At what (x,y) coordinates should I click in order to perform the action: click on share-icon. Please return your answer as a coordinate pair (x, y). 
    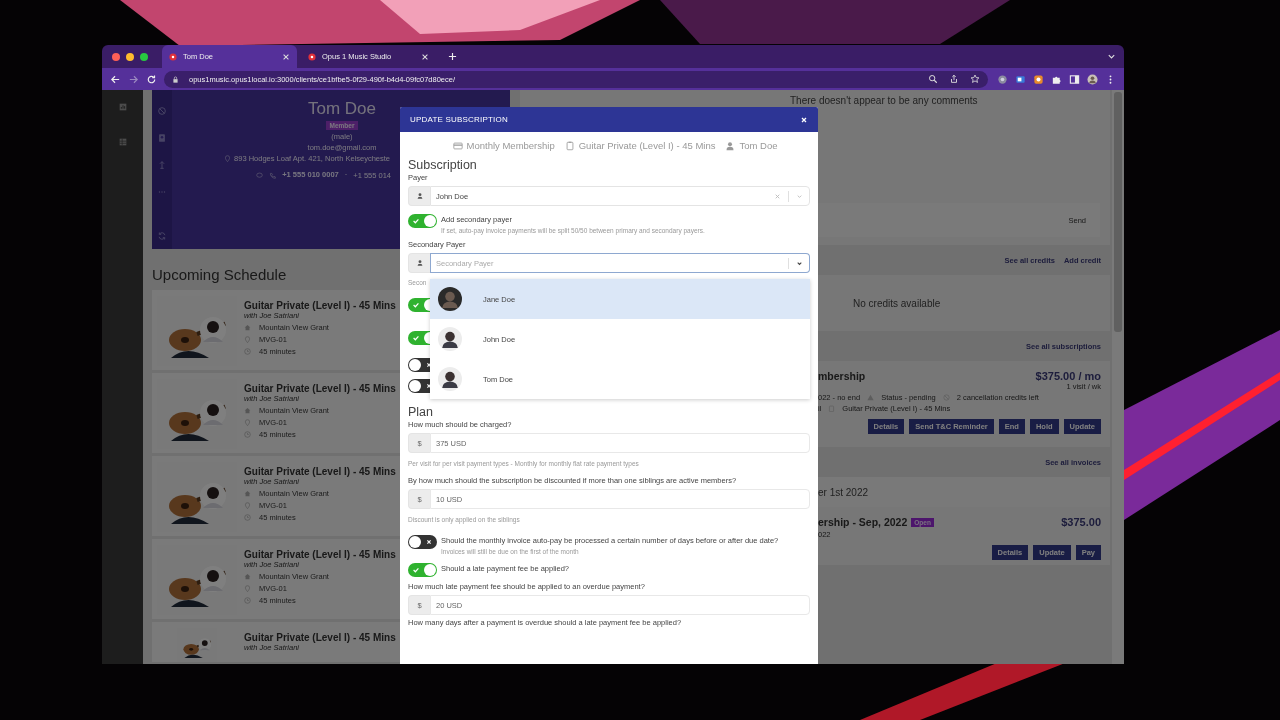
    Looking at the image, I should click on (954, 79).